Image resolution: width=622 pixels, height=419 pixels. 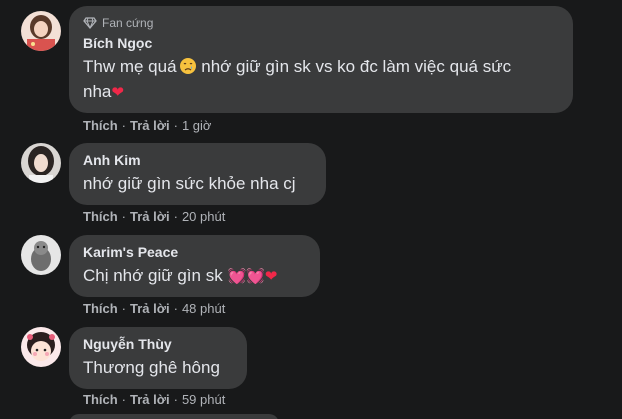 I want to click on timestamp: 59 phút, so click(x=203, y=399).